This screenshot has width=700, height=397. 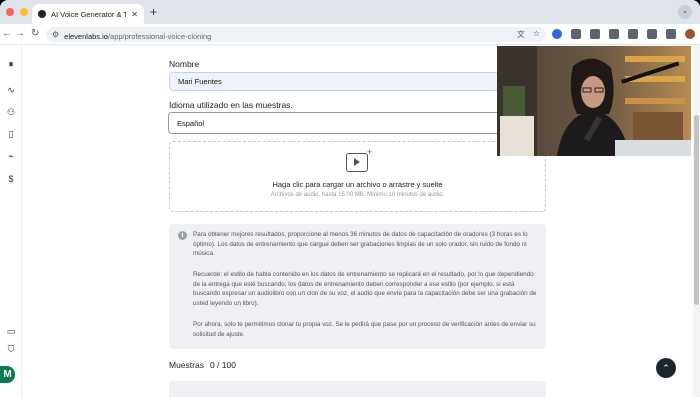 What do you see at coordinates (182, 235) in the screenshot?
I see `info-icon: i` at bounding box center [182, 235].